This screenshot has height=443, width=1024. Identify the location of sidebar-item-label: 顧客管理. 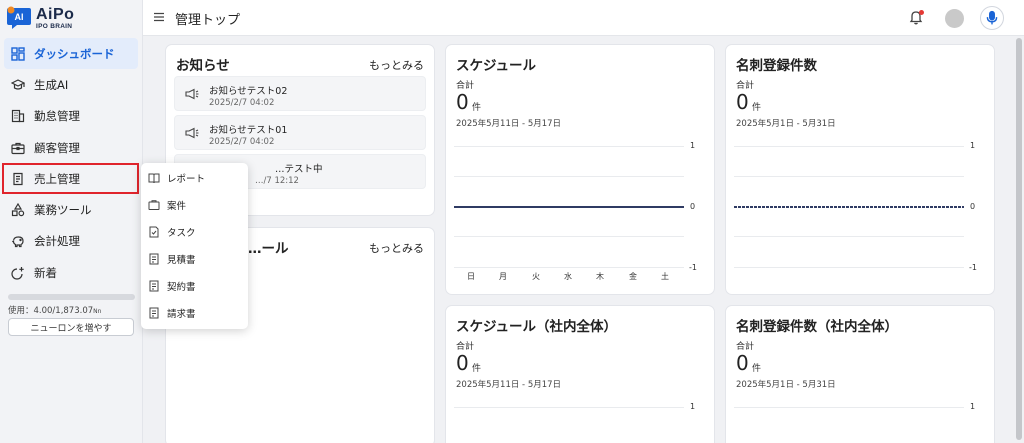
(57, 147).